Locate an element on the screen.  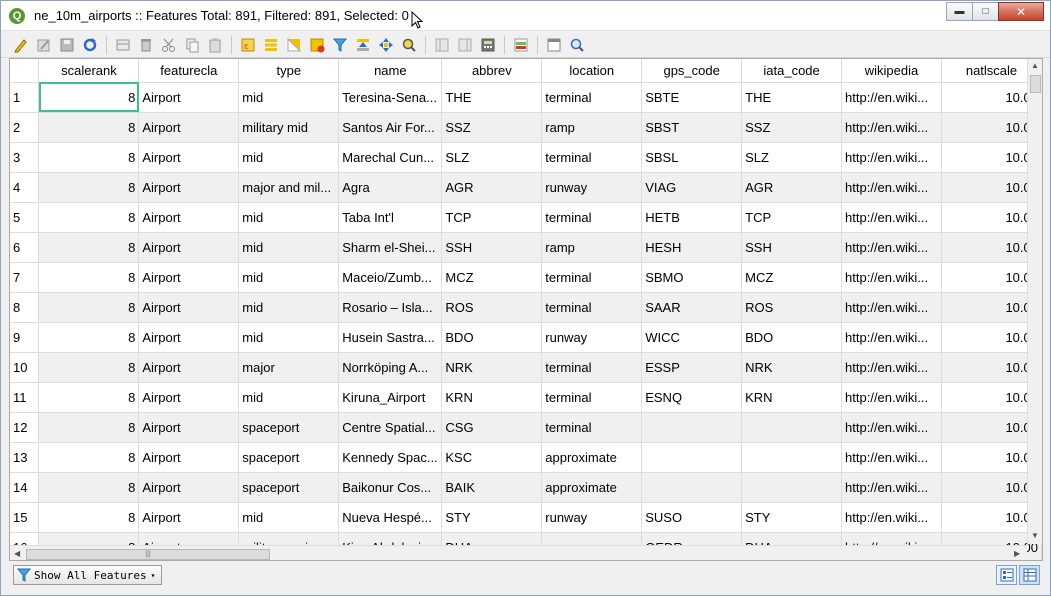
cell-gps_code is located at coordinates (692, 427).